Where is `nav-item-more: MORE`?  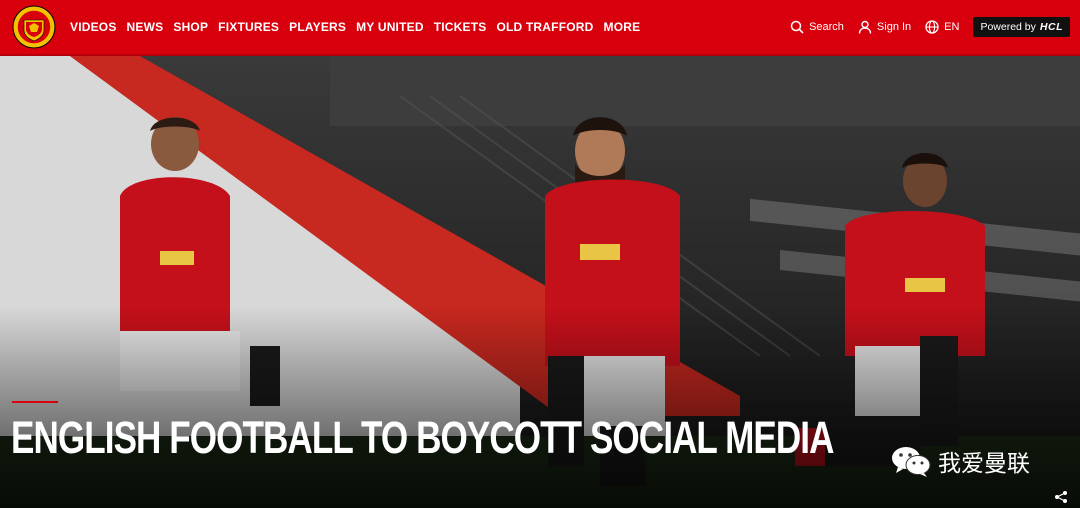
nav-item-more: MORE is located at coordinates (622, 27).